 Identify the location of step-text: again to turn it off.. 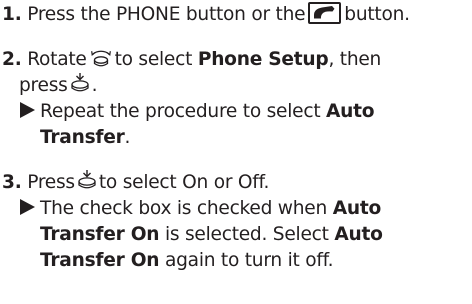
(249, 260).